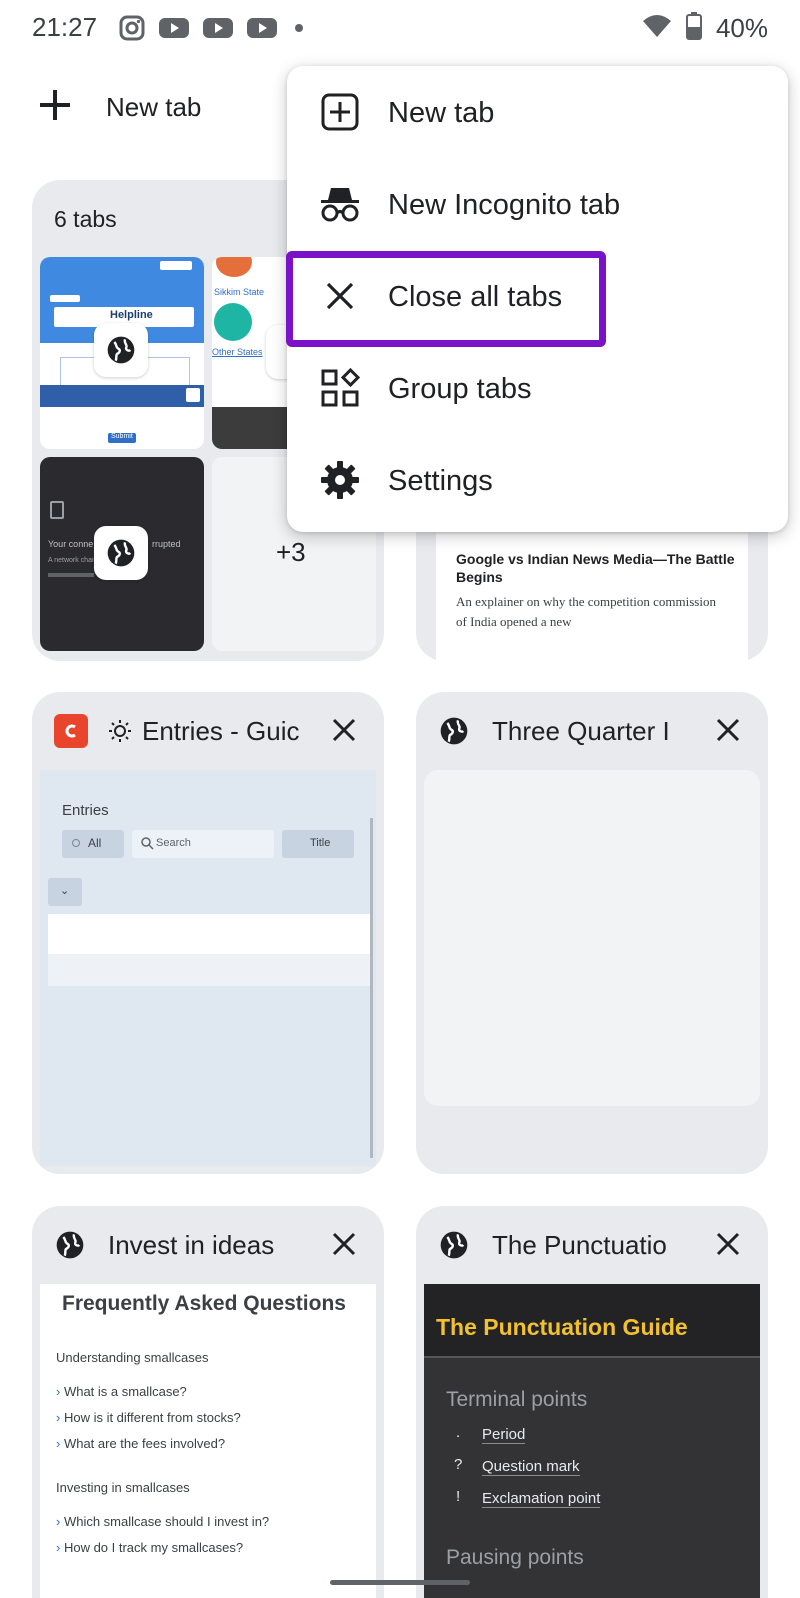 The width and height of the screenshot is (800, 1598). I want to click on punctuation-link: Question mark, so click(531, 1467).